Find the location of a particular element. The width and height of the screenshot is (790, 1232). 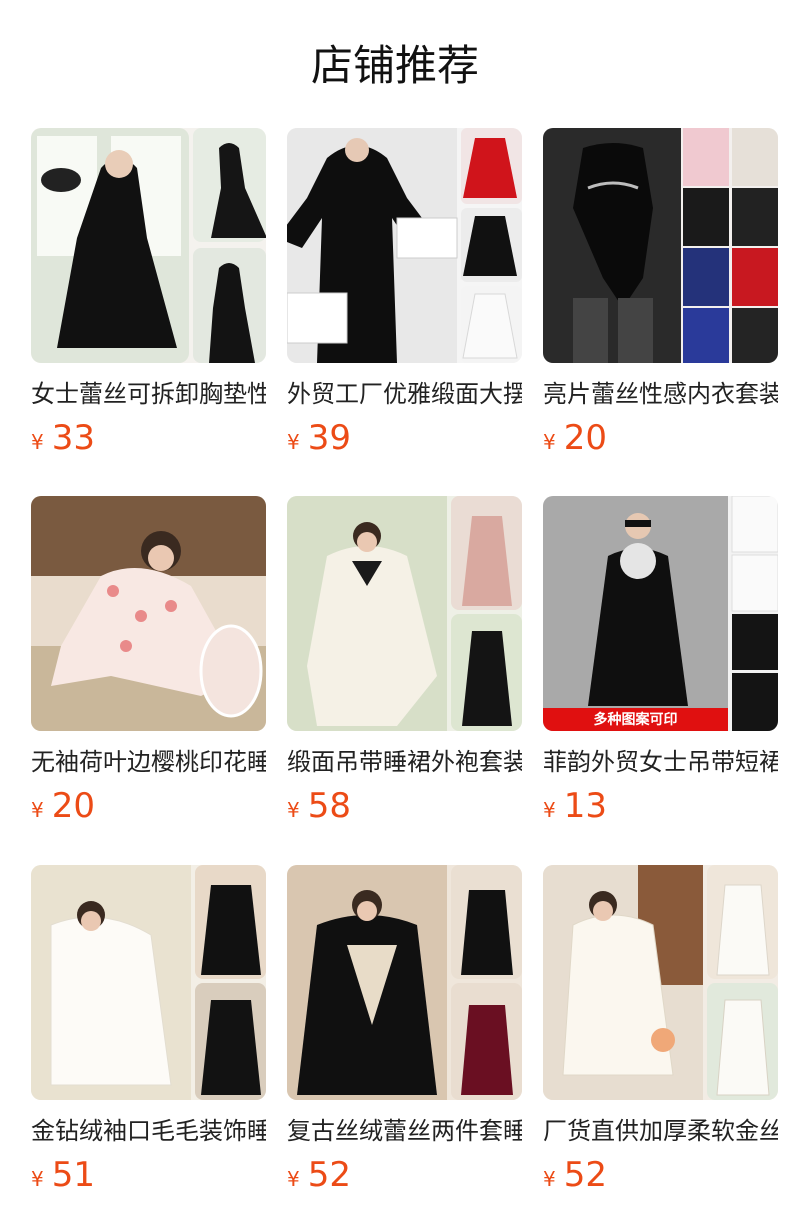

product-card: 女士蕾丝可拆卸胸垫性感睡袍 ¥33 is located at coordinates (148, 295).